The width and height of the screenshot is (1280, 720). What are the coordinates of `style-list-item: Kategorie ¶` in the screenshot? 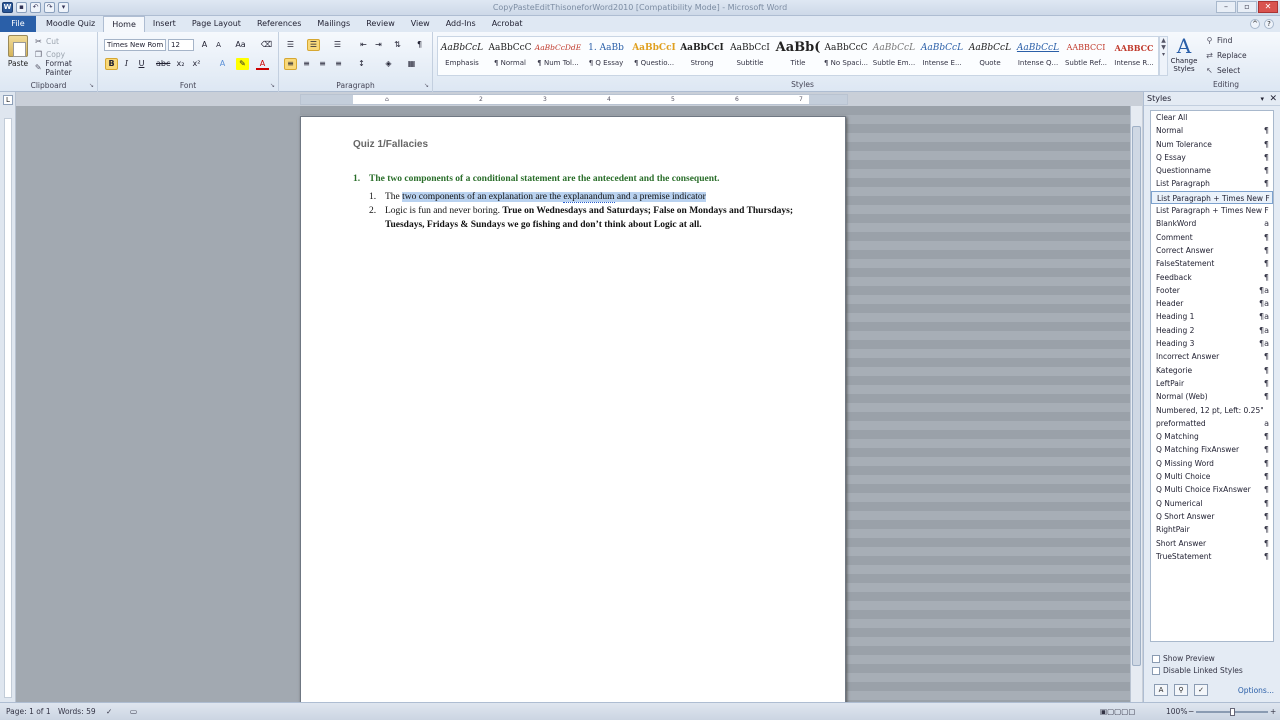 It's located at (1212, 370).